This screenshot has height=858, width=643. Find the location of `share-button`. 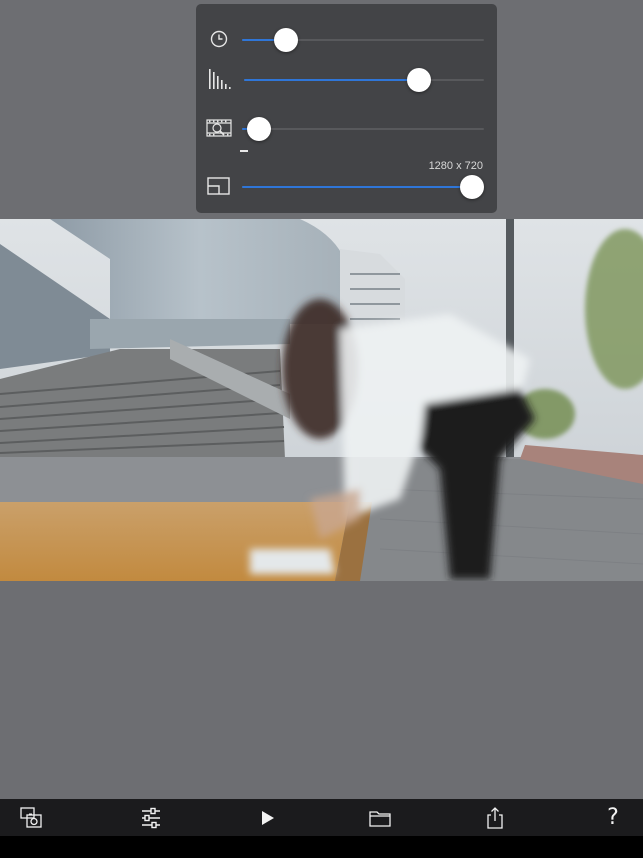

share-button is located at coordinates (495, 818).